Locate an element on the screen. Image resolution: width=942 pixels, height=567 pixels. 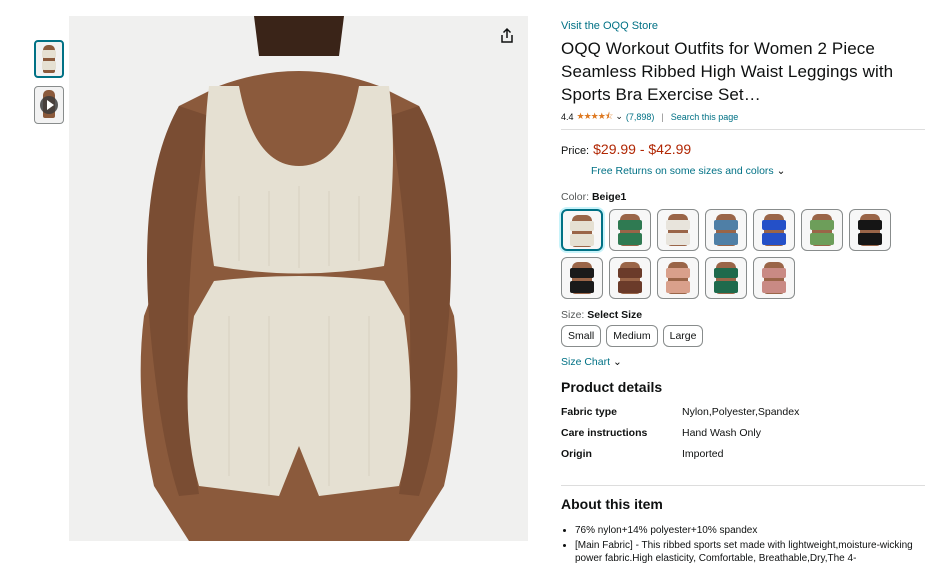
star-rating-icon: ★★★★⯪ is located at coordinates (595, 117).